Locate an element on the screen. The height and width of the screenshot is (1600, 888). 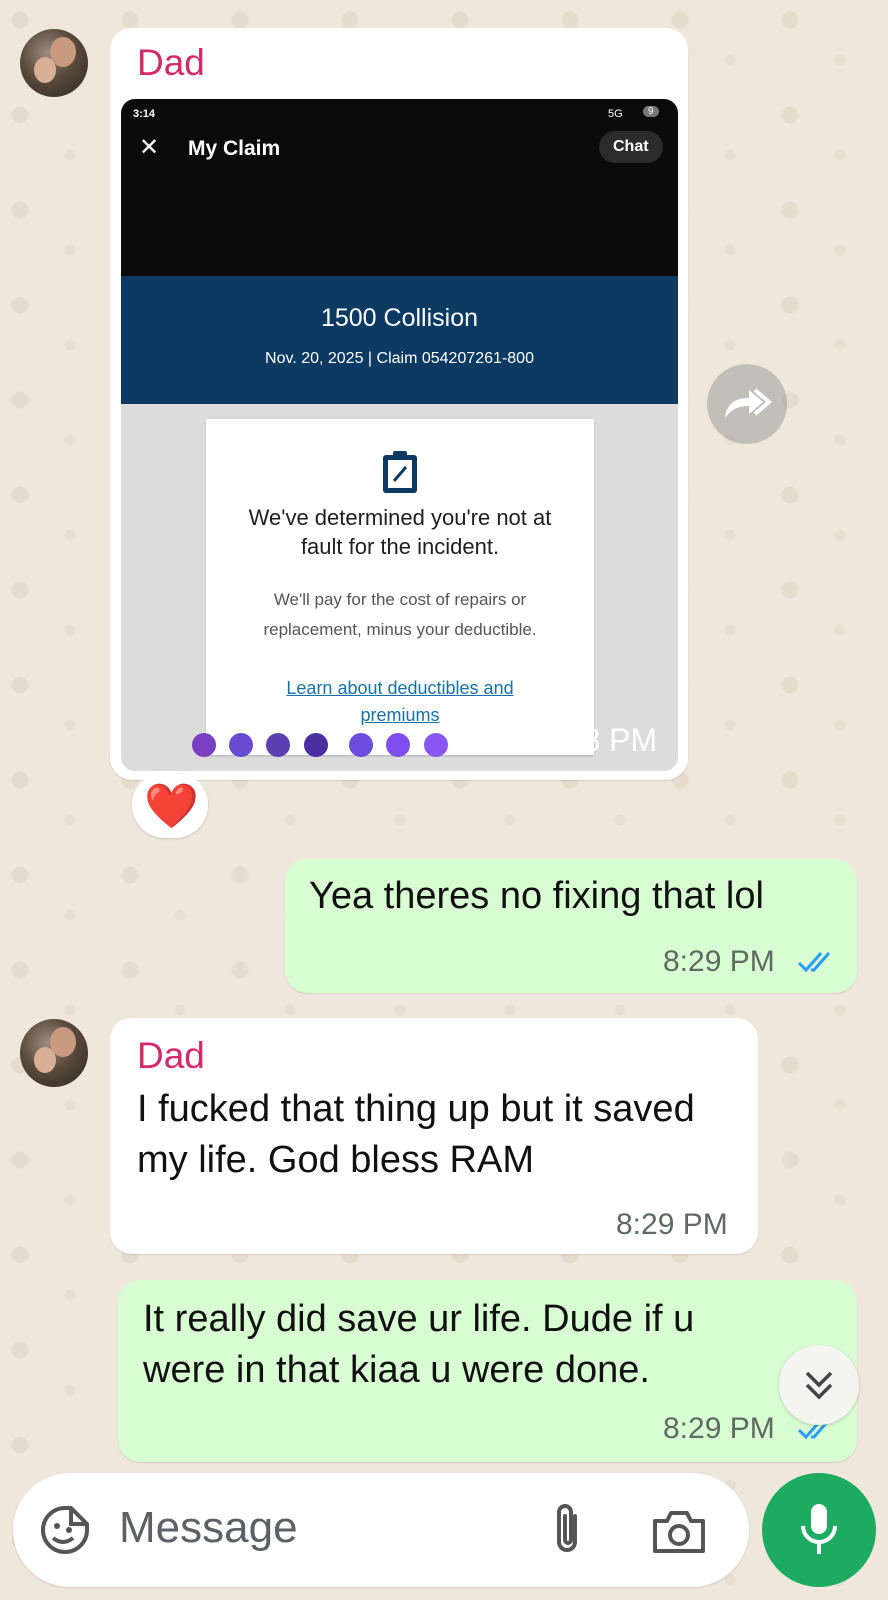
voice-message-button is located at coordinates (819, 1530).